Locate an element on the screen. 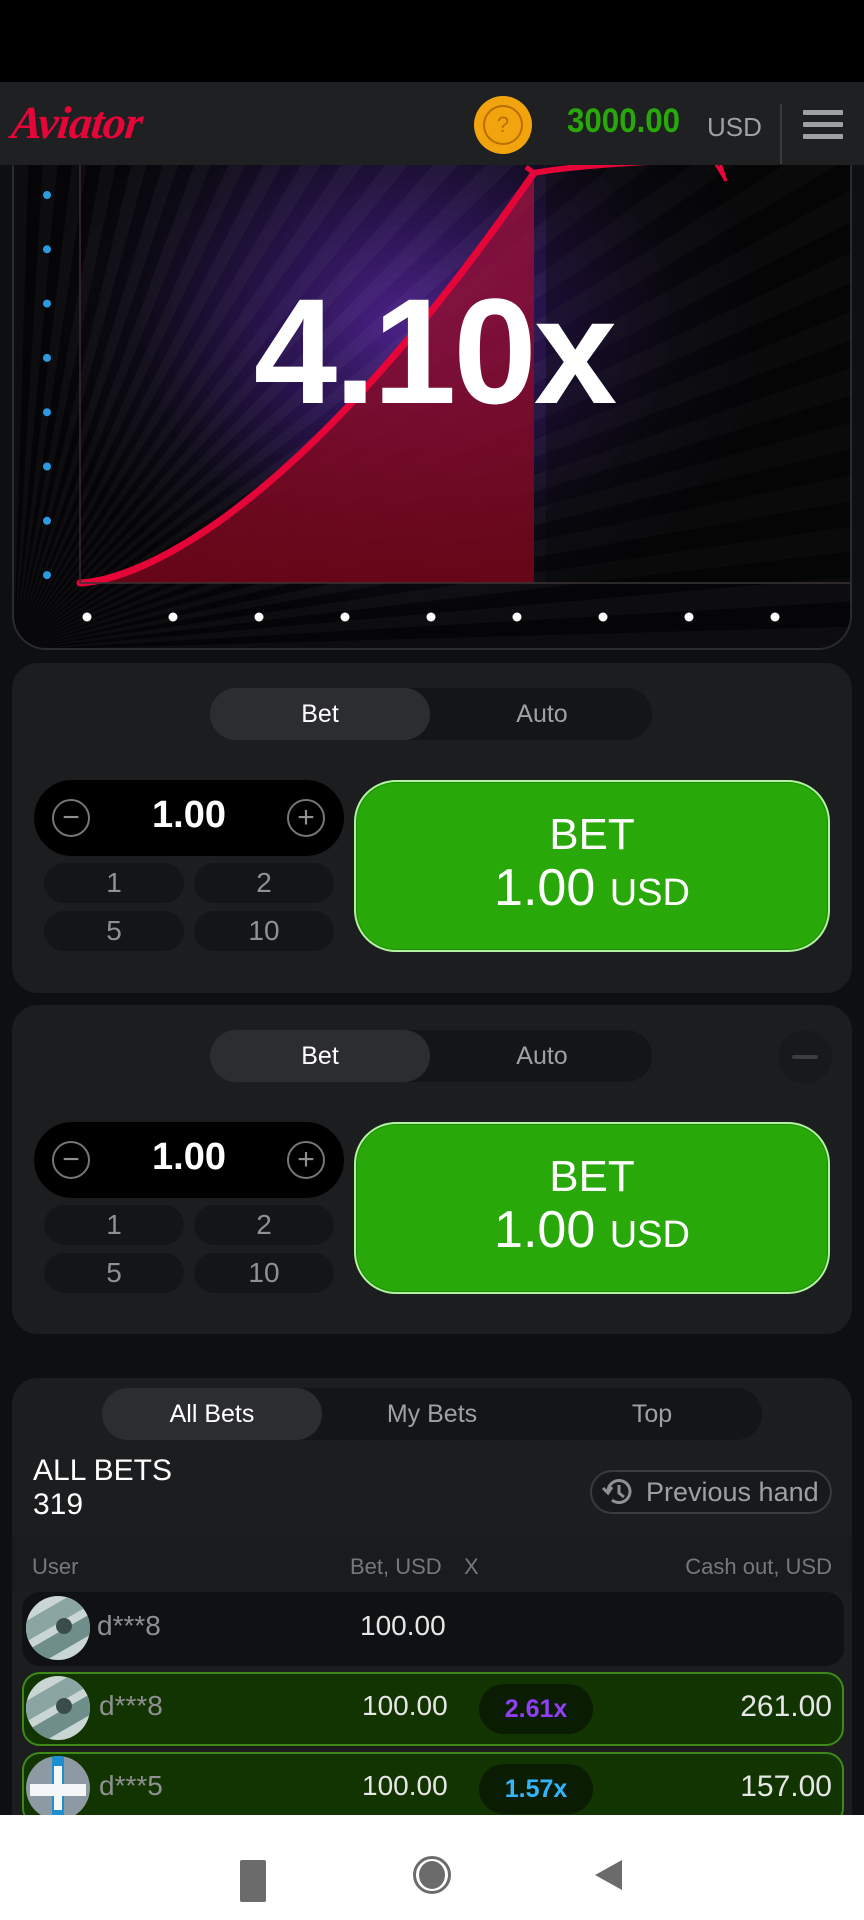  android-nav-bar is located at coordinates (432, 1867).